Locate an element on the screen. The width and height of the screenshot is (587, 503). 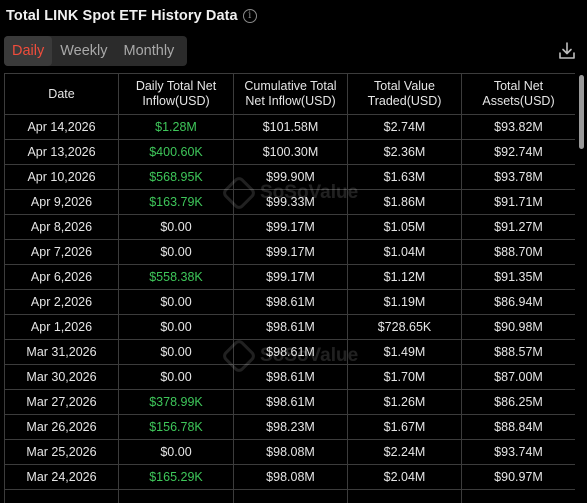
table-row: Apr 8,2026 $0.00 $99.17M $1.05M $91.27M is located at coordinates (289, 227).